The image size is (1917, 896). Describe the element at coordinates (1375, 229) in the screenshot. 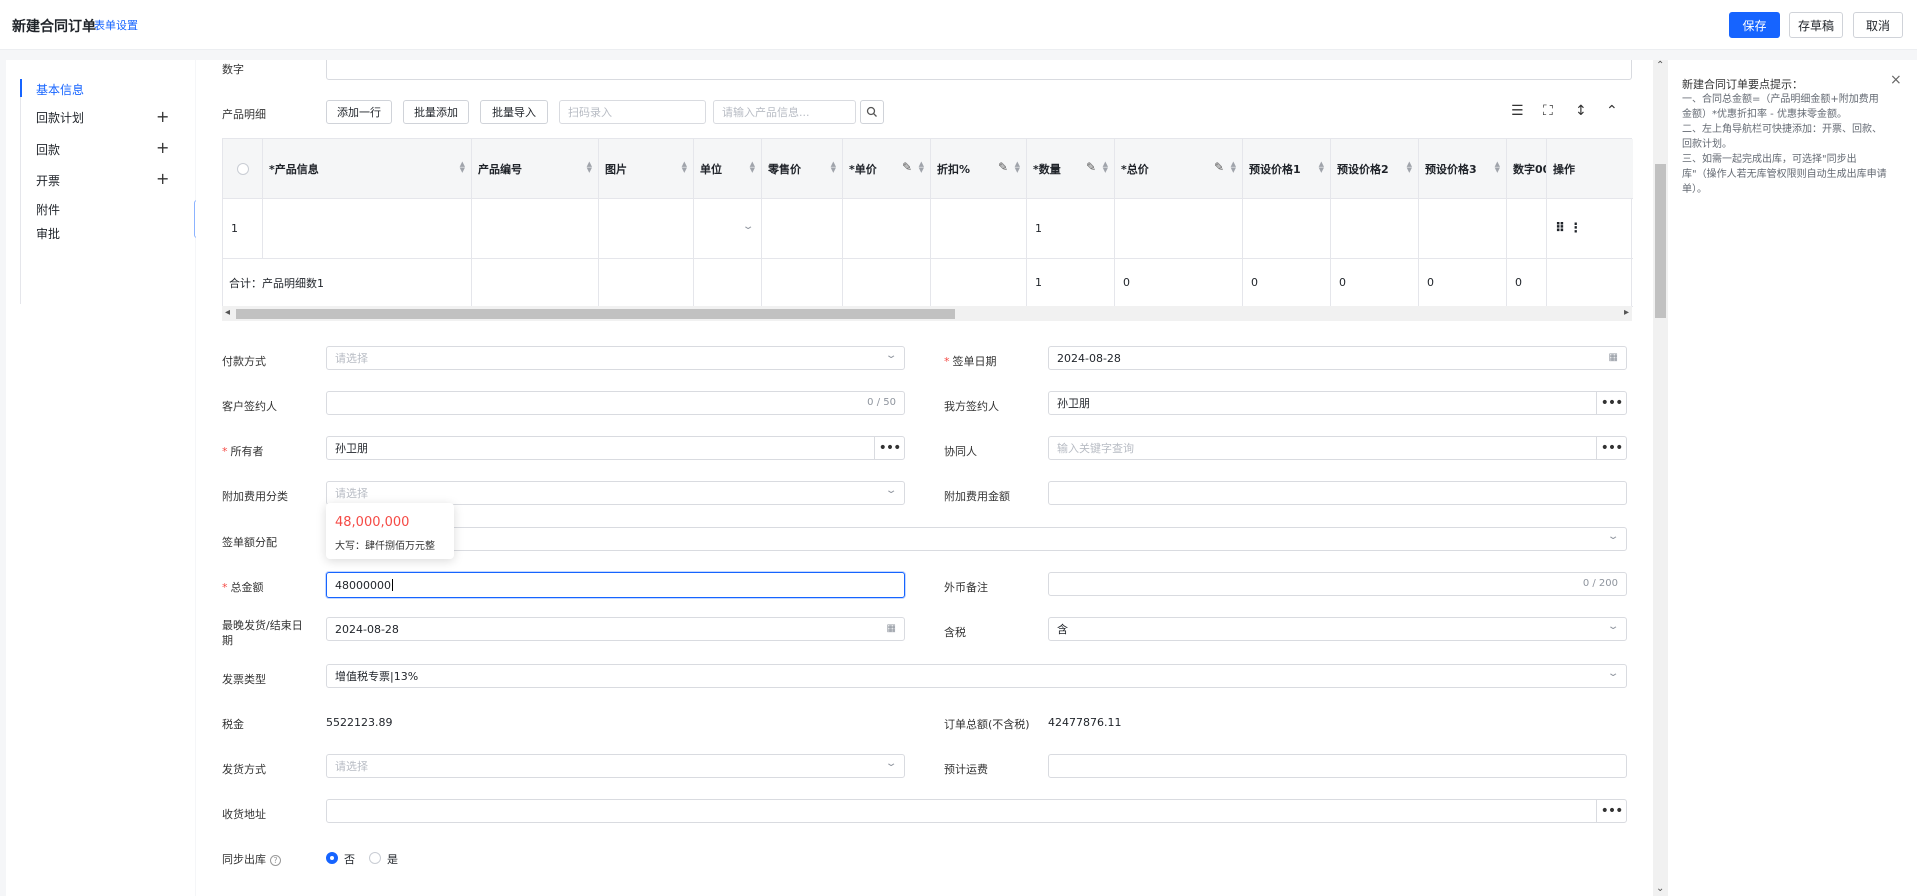

I see `preset-price-2-cell` at that location.